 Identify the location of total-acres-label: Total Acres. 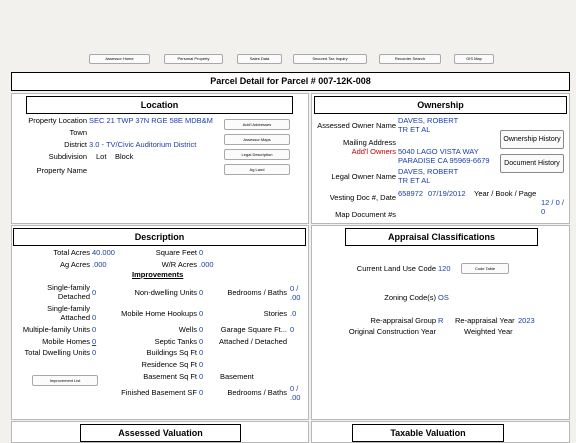
(71, 252).